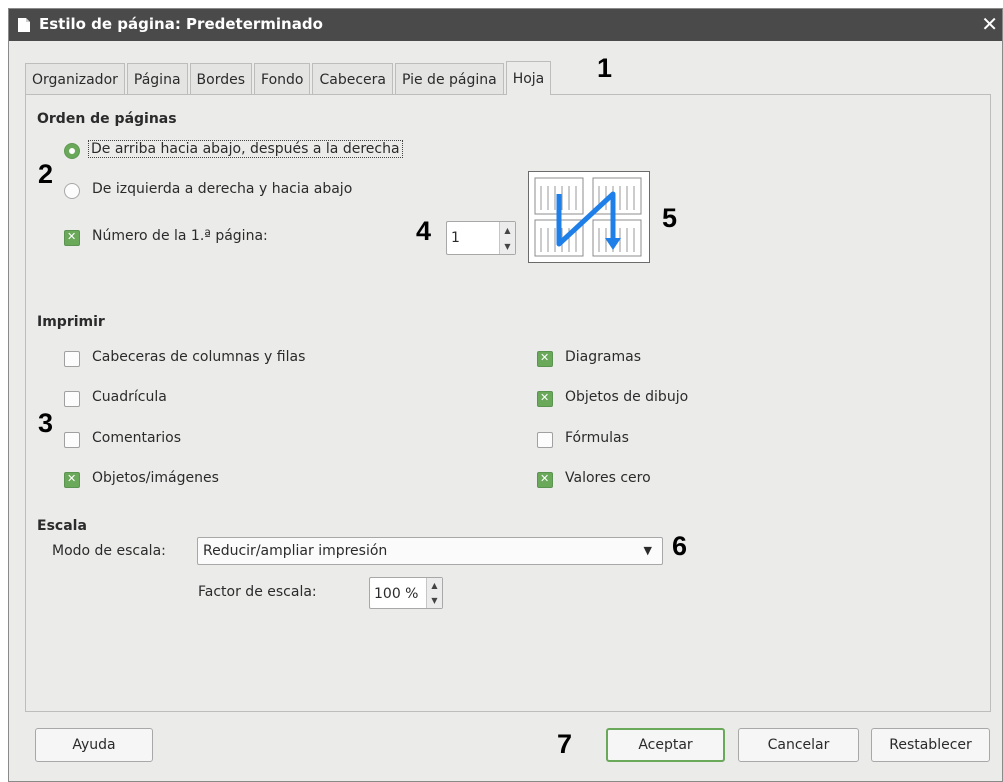 The height and width of the screenshot is (782, 1003). I want to click on checkbox-charts-label: Diagramas, so click(603, 357).